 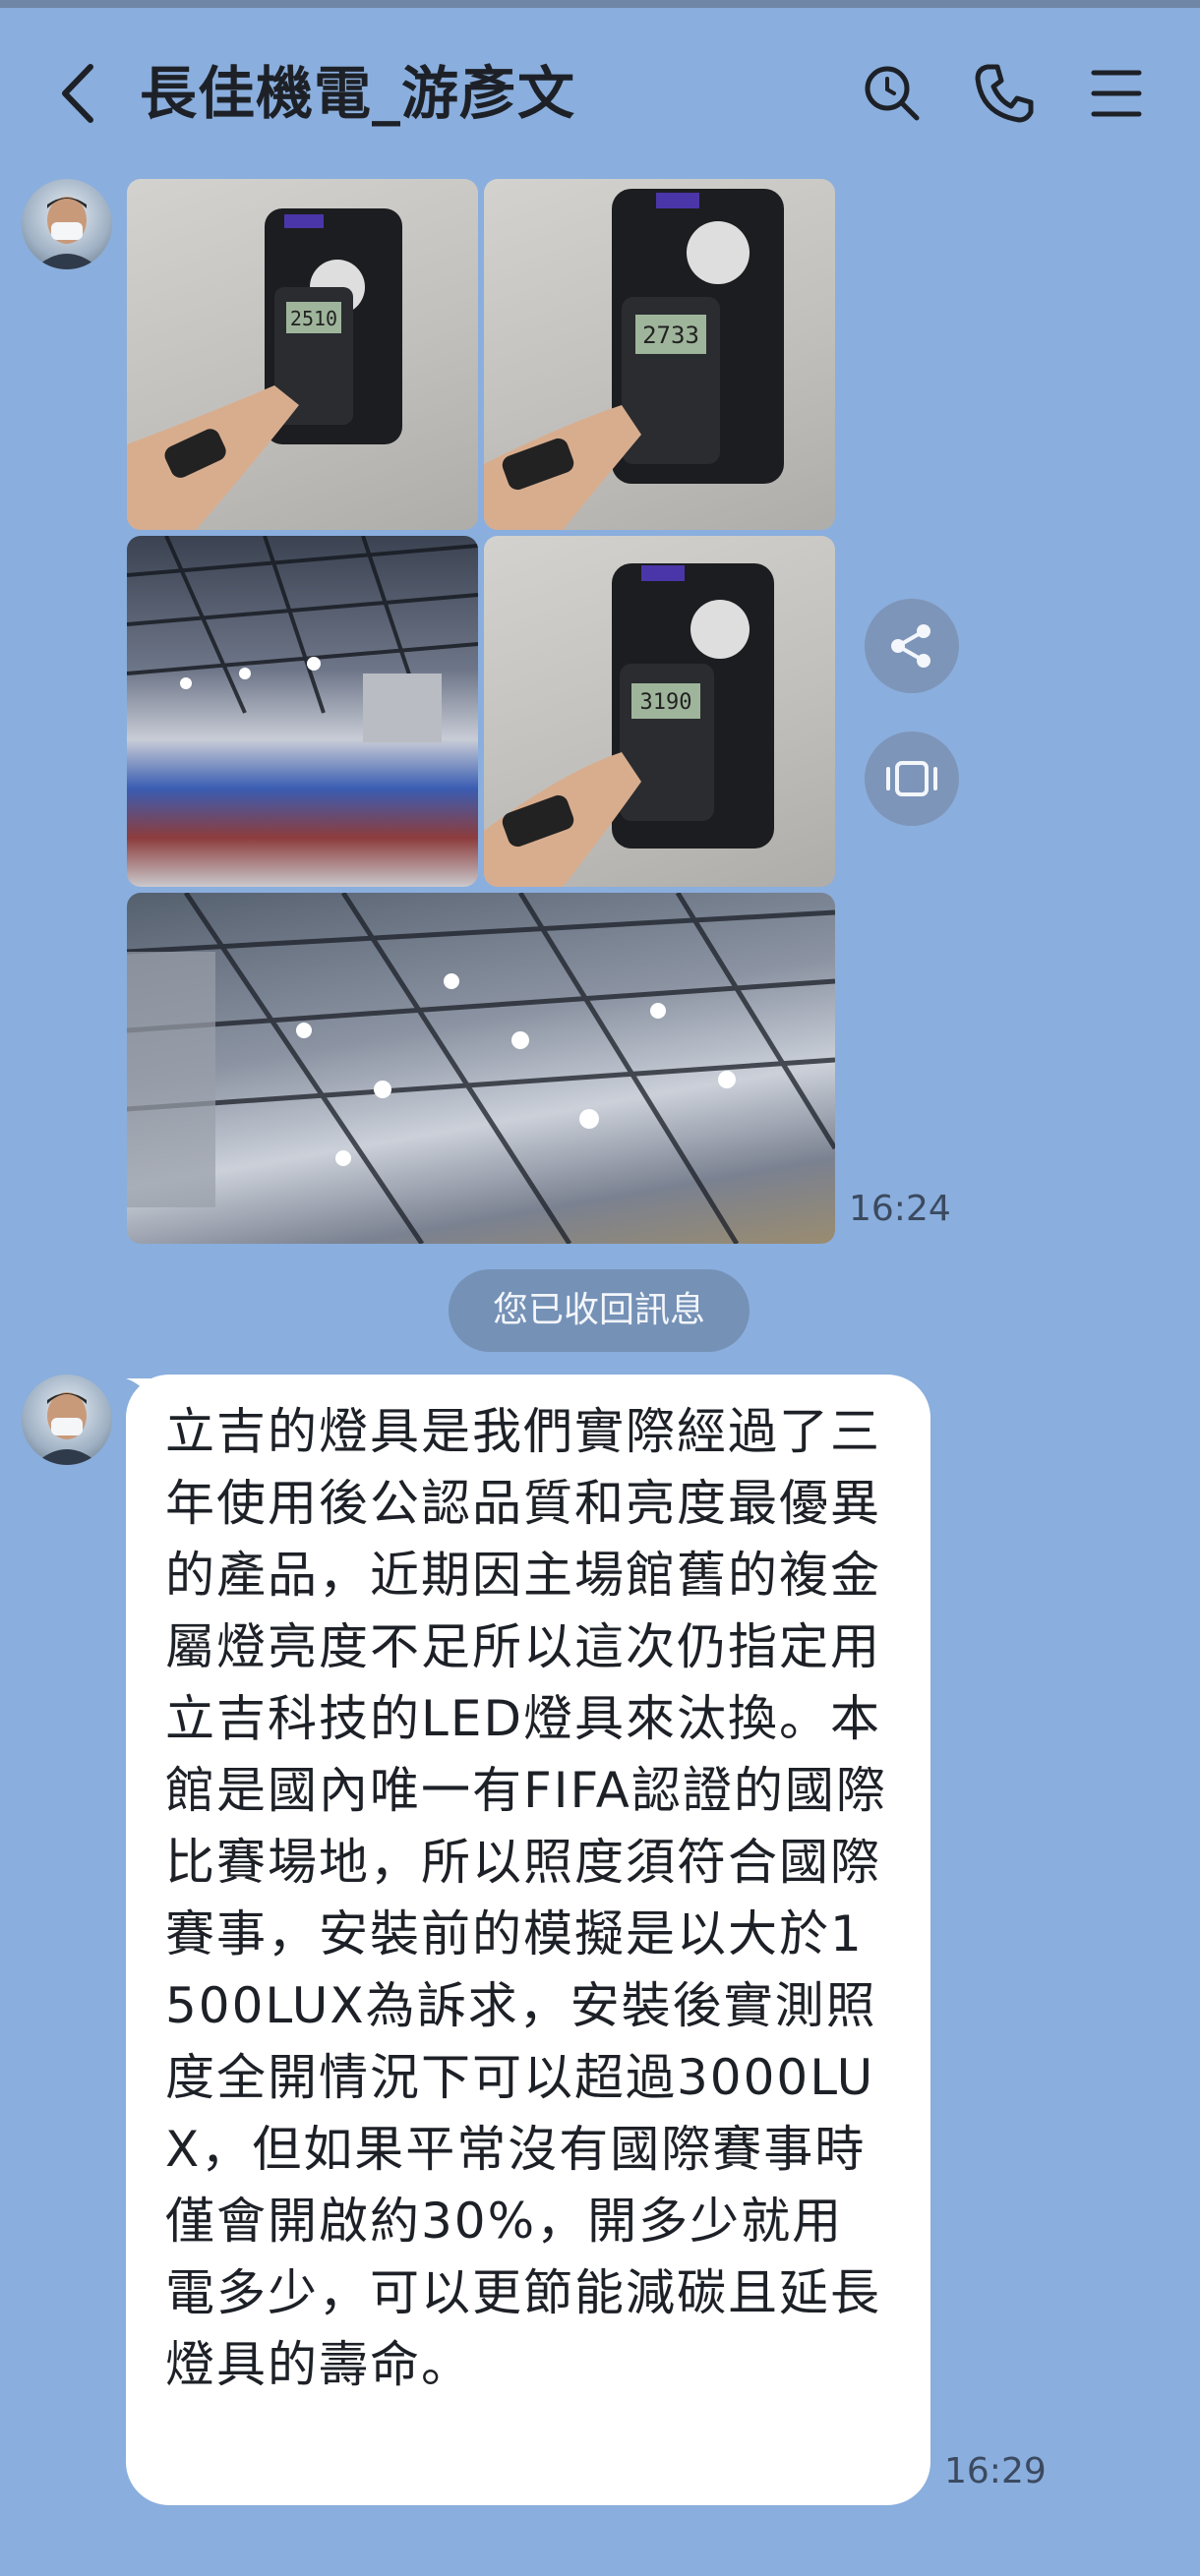 I want to click on slideshow-icon, so click(x=911, y=778).